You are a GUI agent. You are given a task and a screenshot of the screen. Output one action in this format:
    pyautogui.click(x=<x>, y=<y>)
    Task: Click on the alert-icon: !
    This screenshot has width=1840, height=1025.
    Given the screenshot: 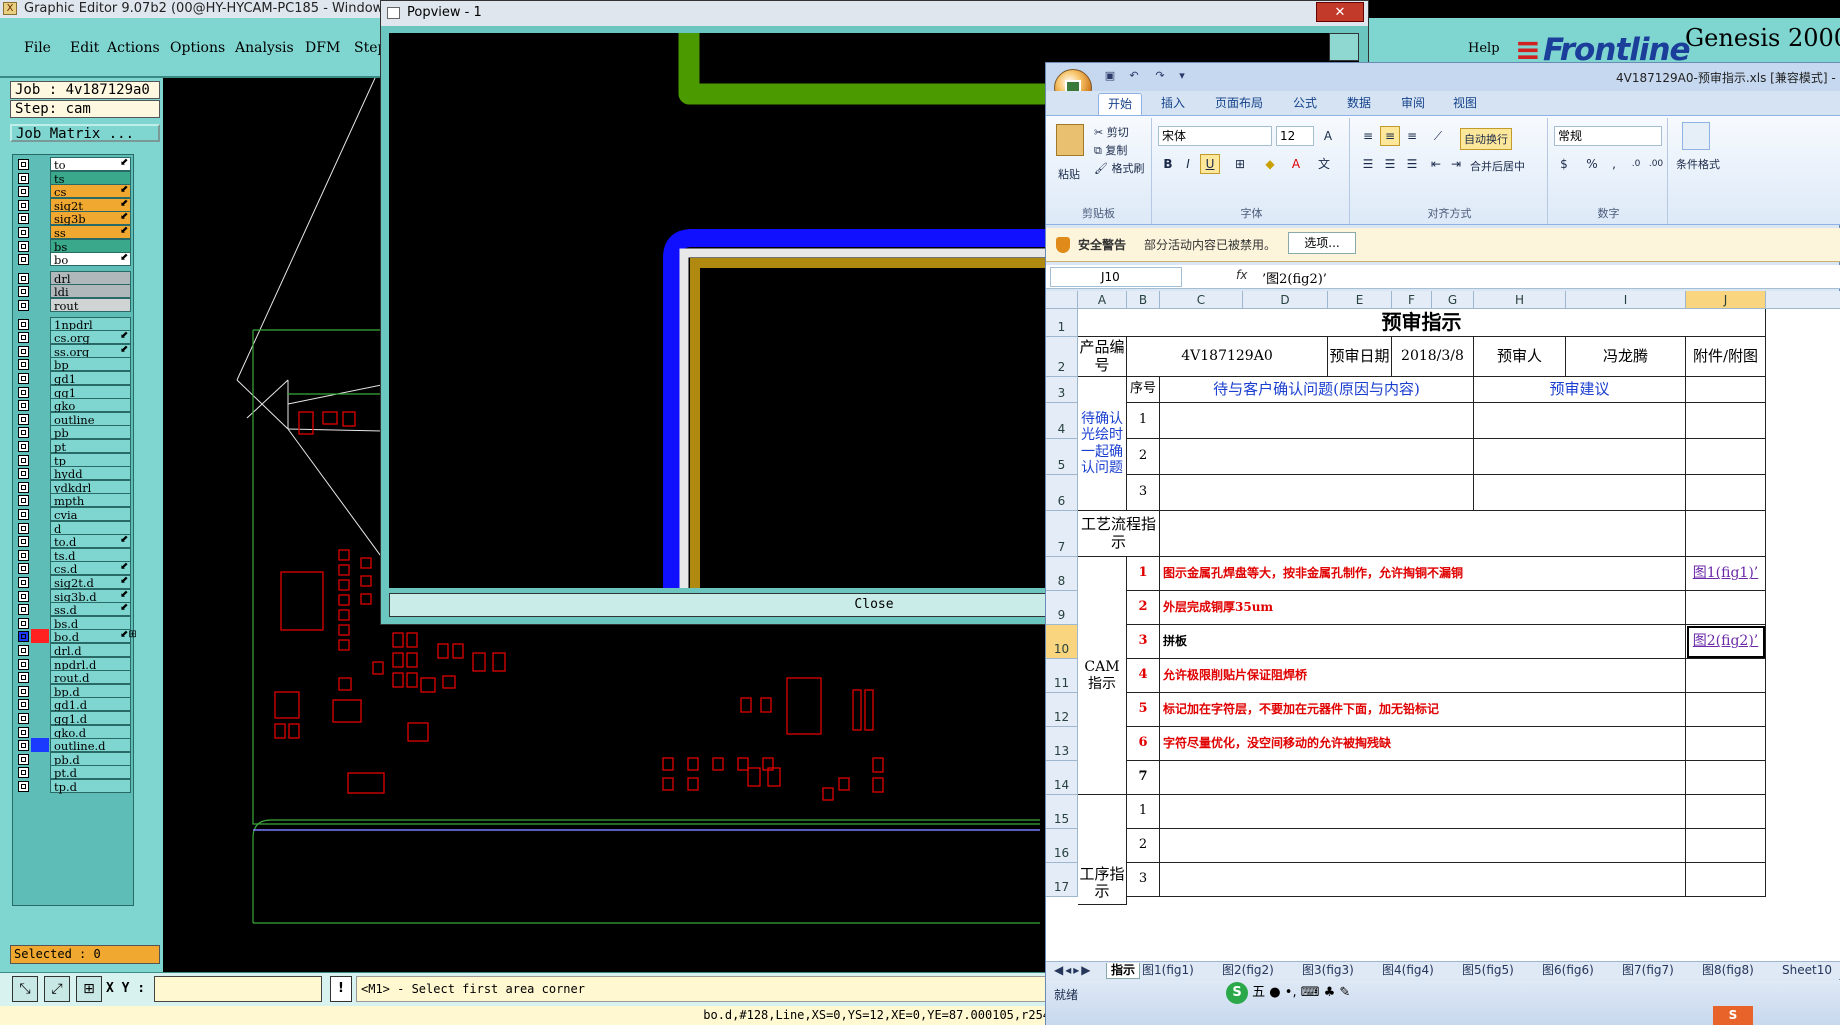 What is the action you would take?
    pyautogui.click(x=341, y=989)
    